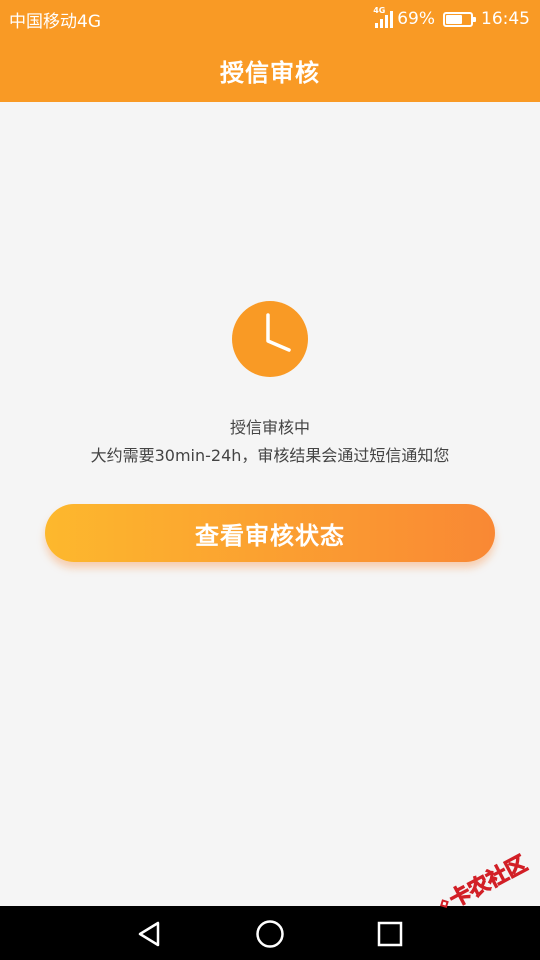  What do you see at coordinates (270, 934) in the screenshot?
I see `home-icon` at bounding box center [270, 934].